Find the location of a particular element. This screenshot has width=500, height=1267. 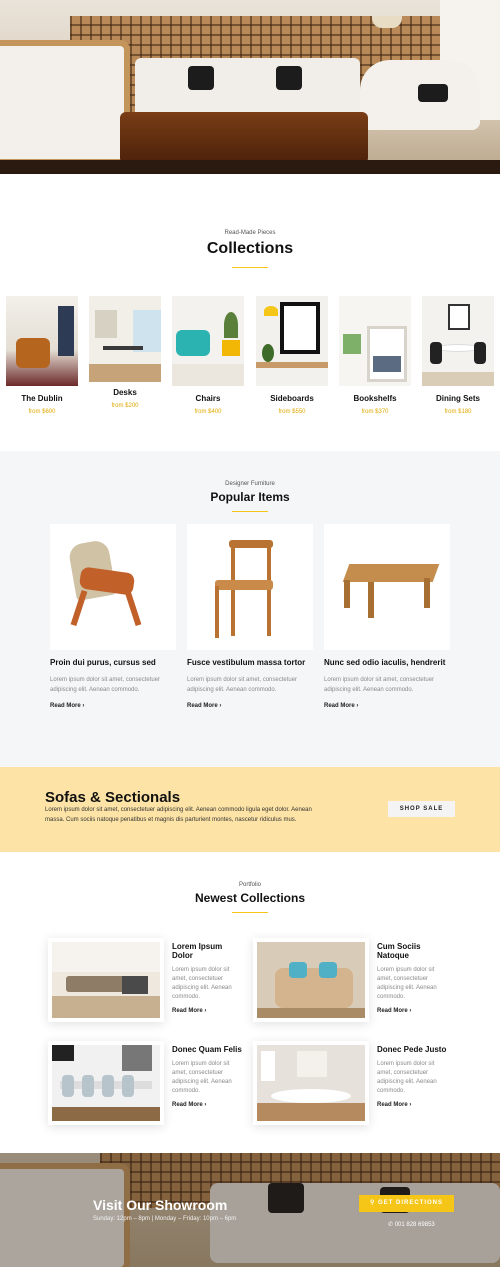

collection-name: Desks is located at coordinates (125, 392).